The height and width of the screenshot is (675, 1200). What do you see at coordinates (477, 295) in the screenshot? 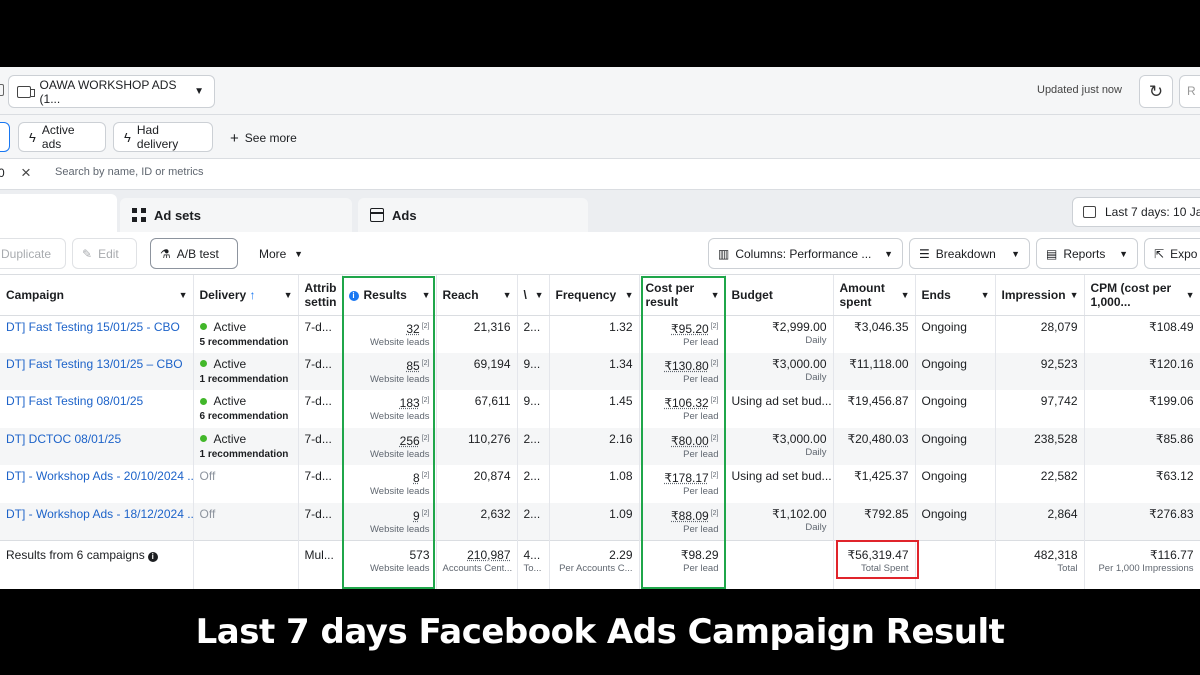
I see `column-header-reach: Reach ▼` at bounding box center [477, 295].